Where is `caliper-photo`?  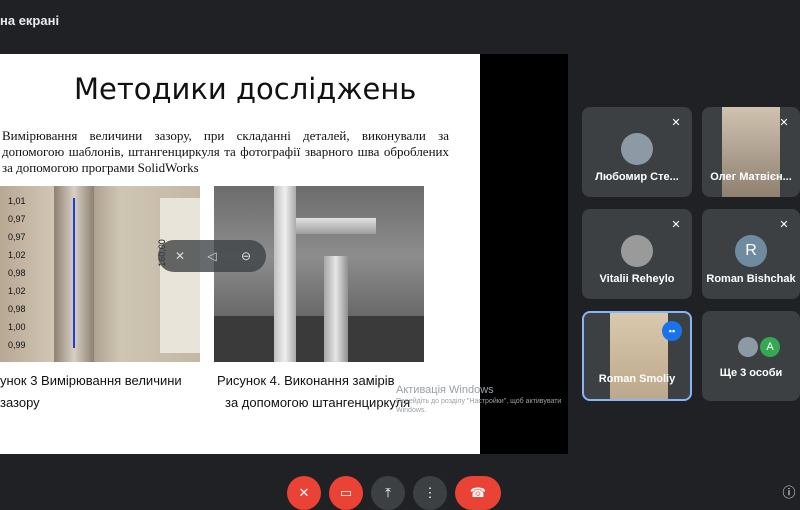 caliper-photo is located at coordinates (319, 274).